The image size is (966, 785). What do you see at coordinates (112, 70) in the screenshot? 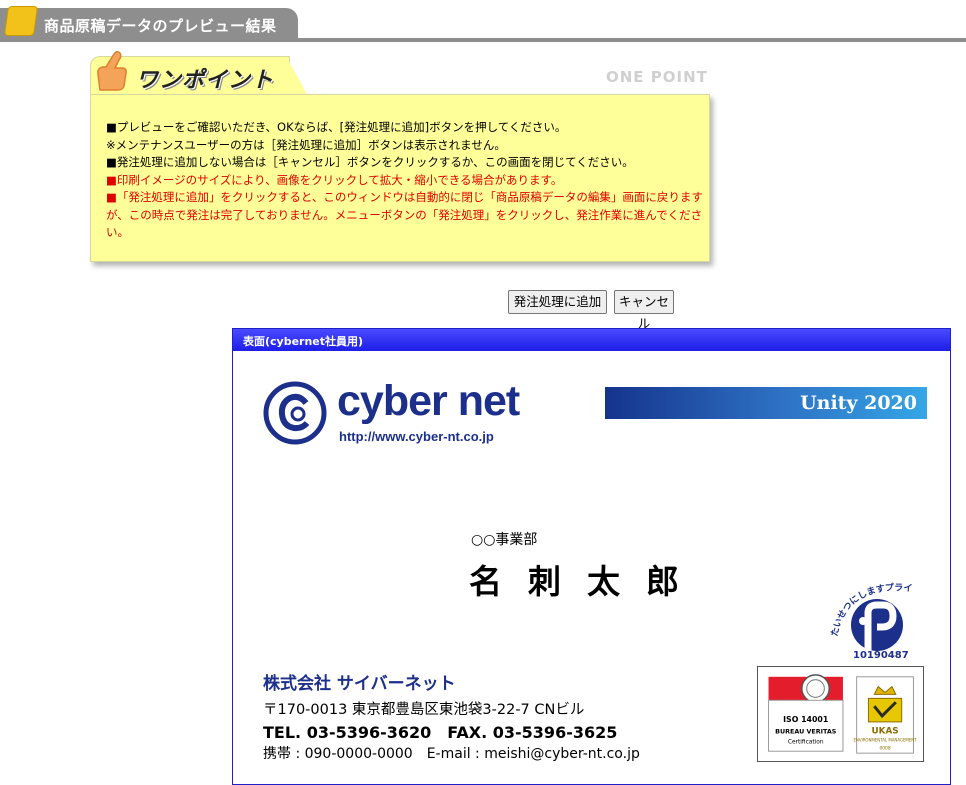
I see `pointing-hand-icon` at bounding box center [112, 70].